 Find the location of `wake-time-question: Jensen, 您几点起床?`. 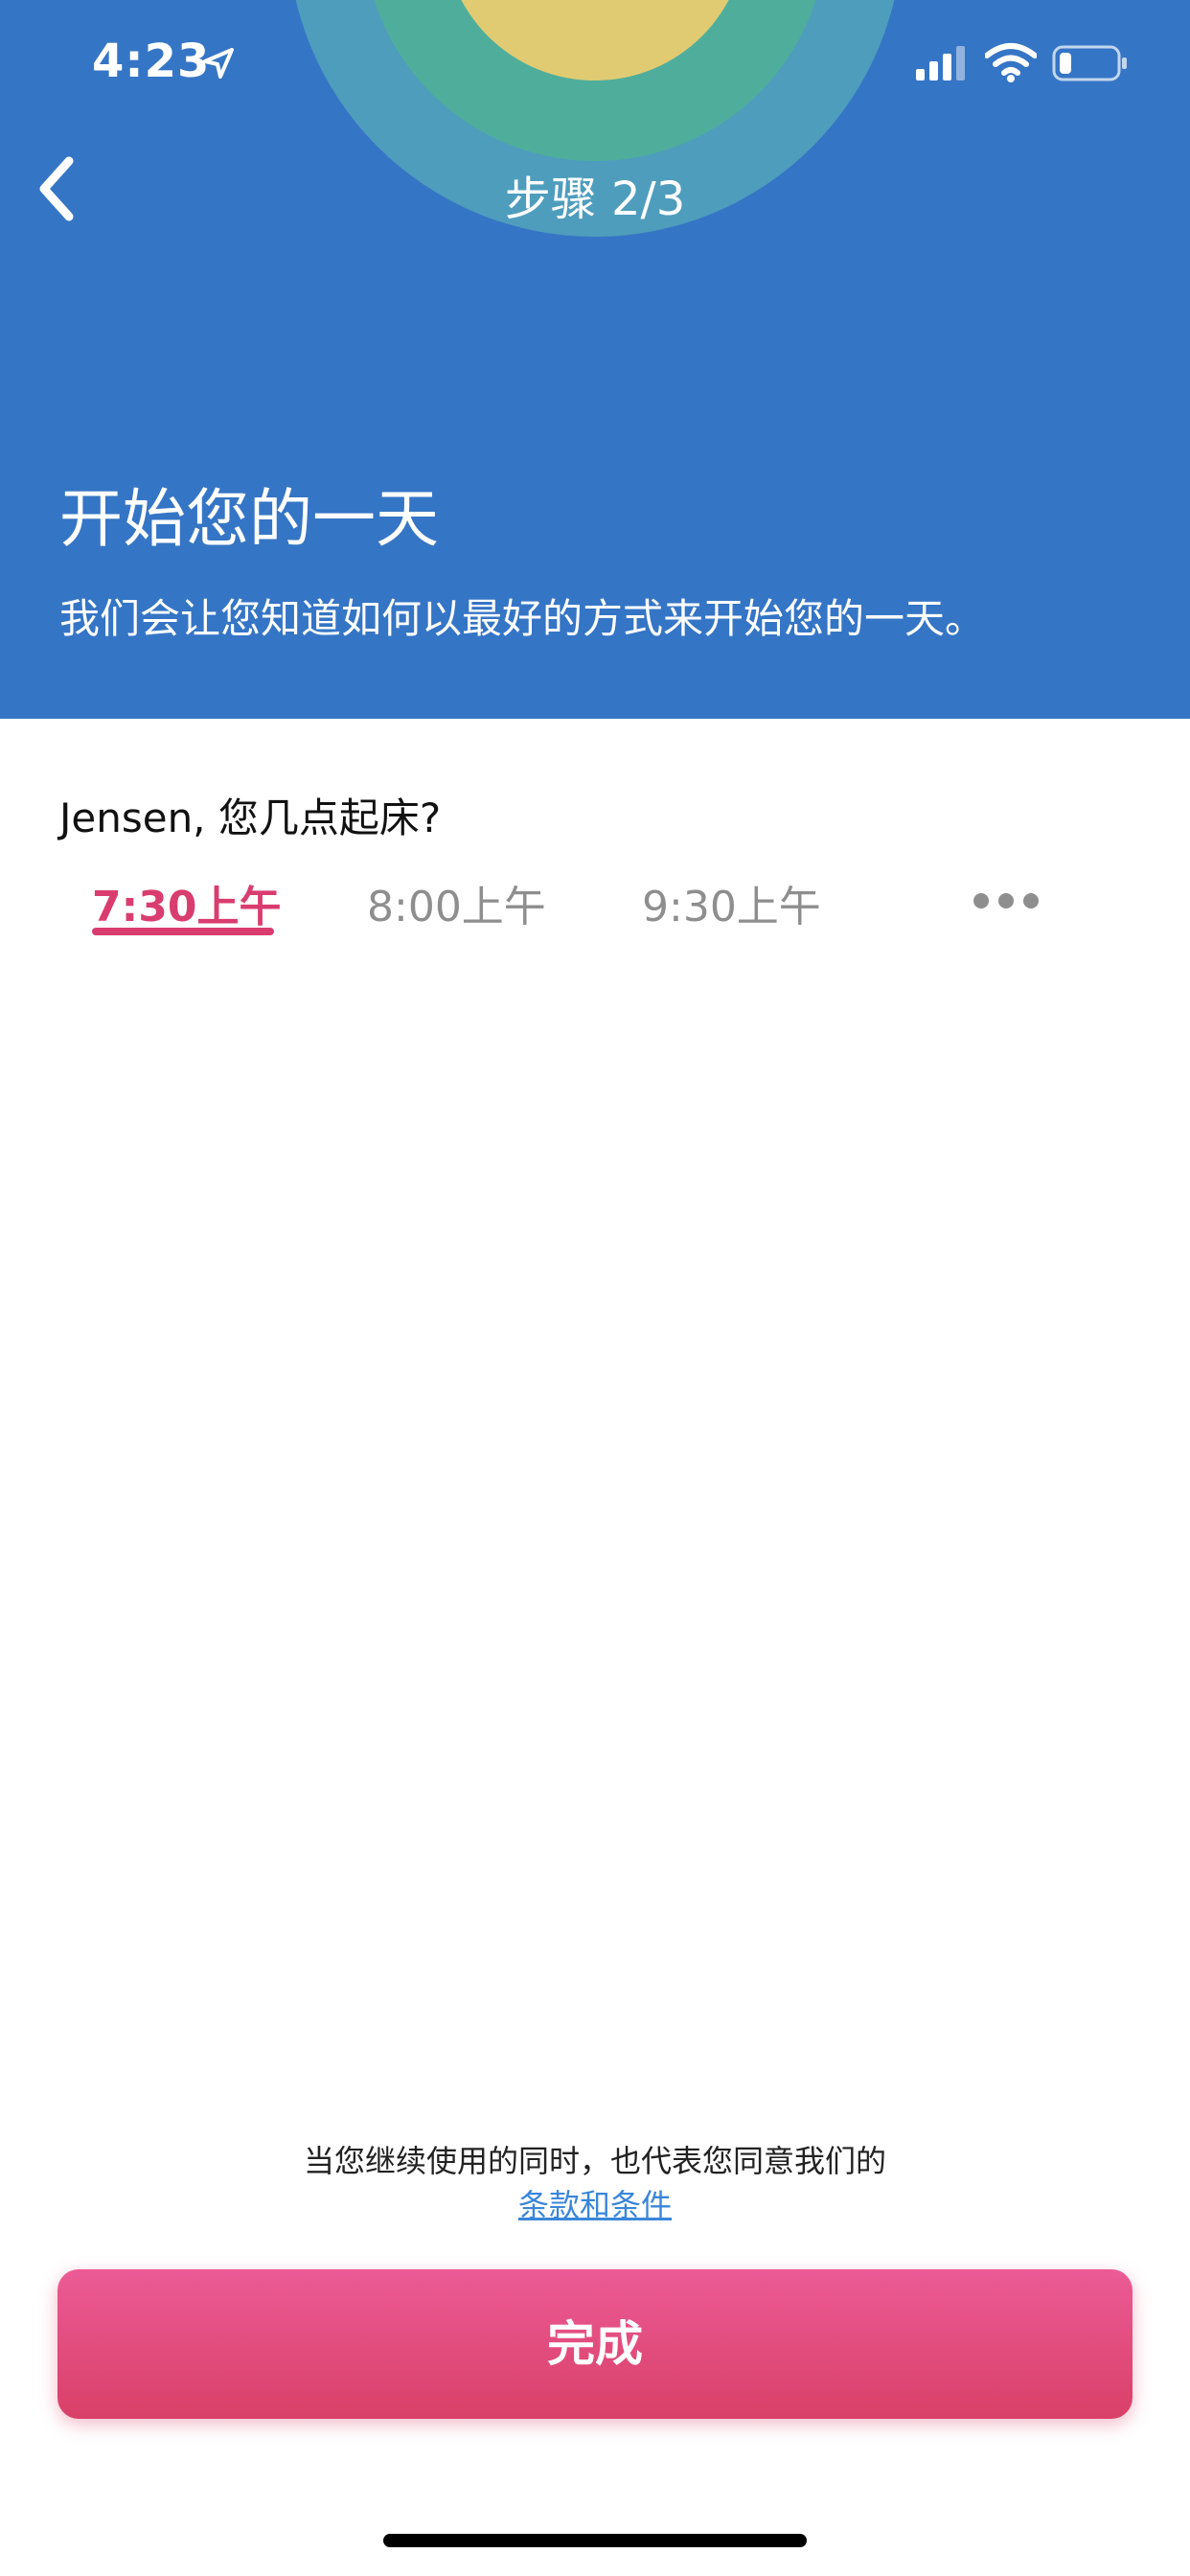

wake-time-question: Jensen, 您几点起床? is located at coordinates (250, 817).